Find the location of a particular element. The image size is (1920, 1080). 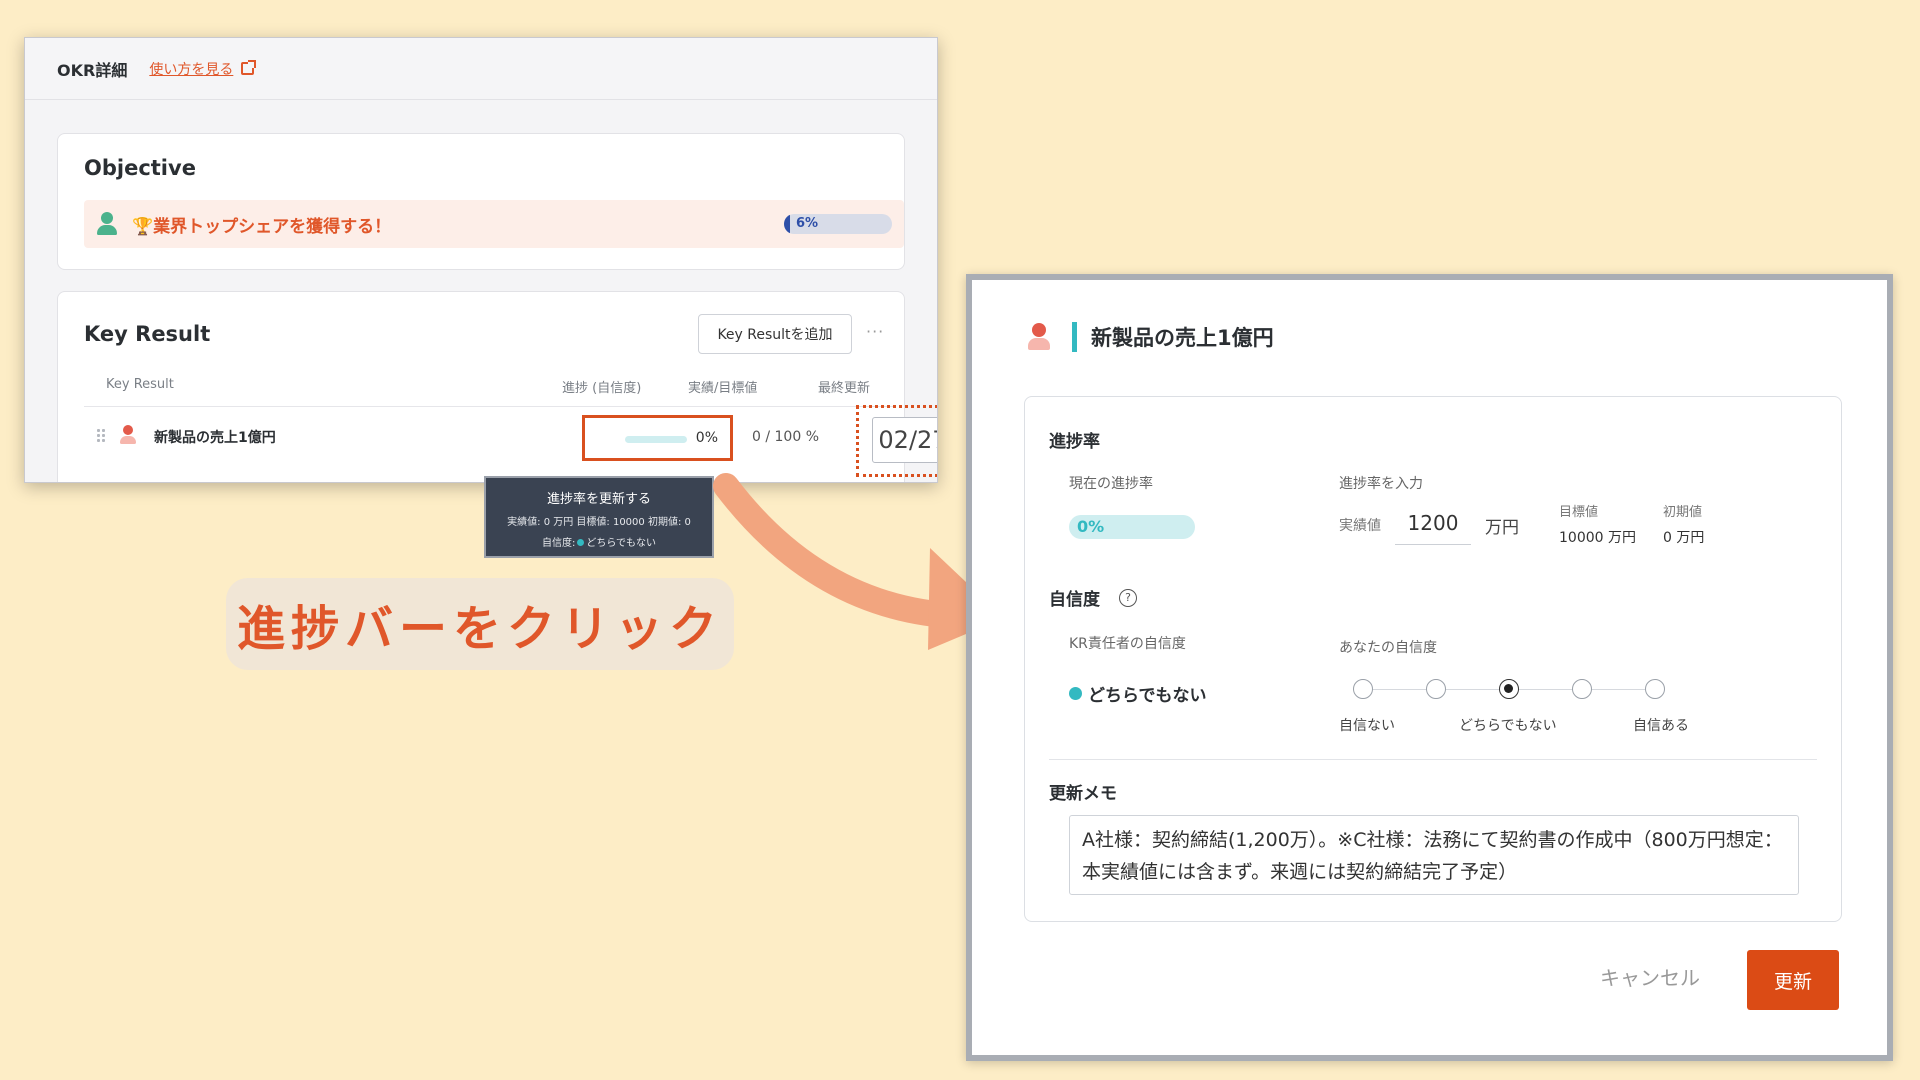

initial-value-label: 初期値 is located at coordinates (1683, 512).